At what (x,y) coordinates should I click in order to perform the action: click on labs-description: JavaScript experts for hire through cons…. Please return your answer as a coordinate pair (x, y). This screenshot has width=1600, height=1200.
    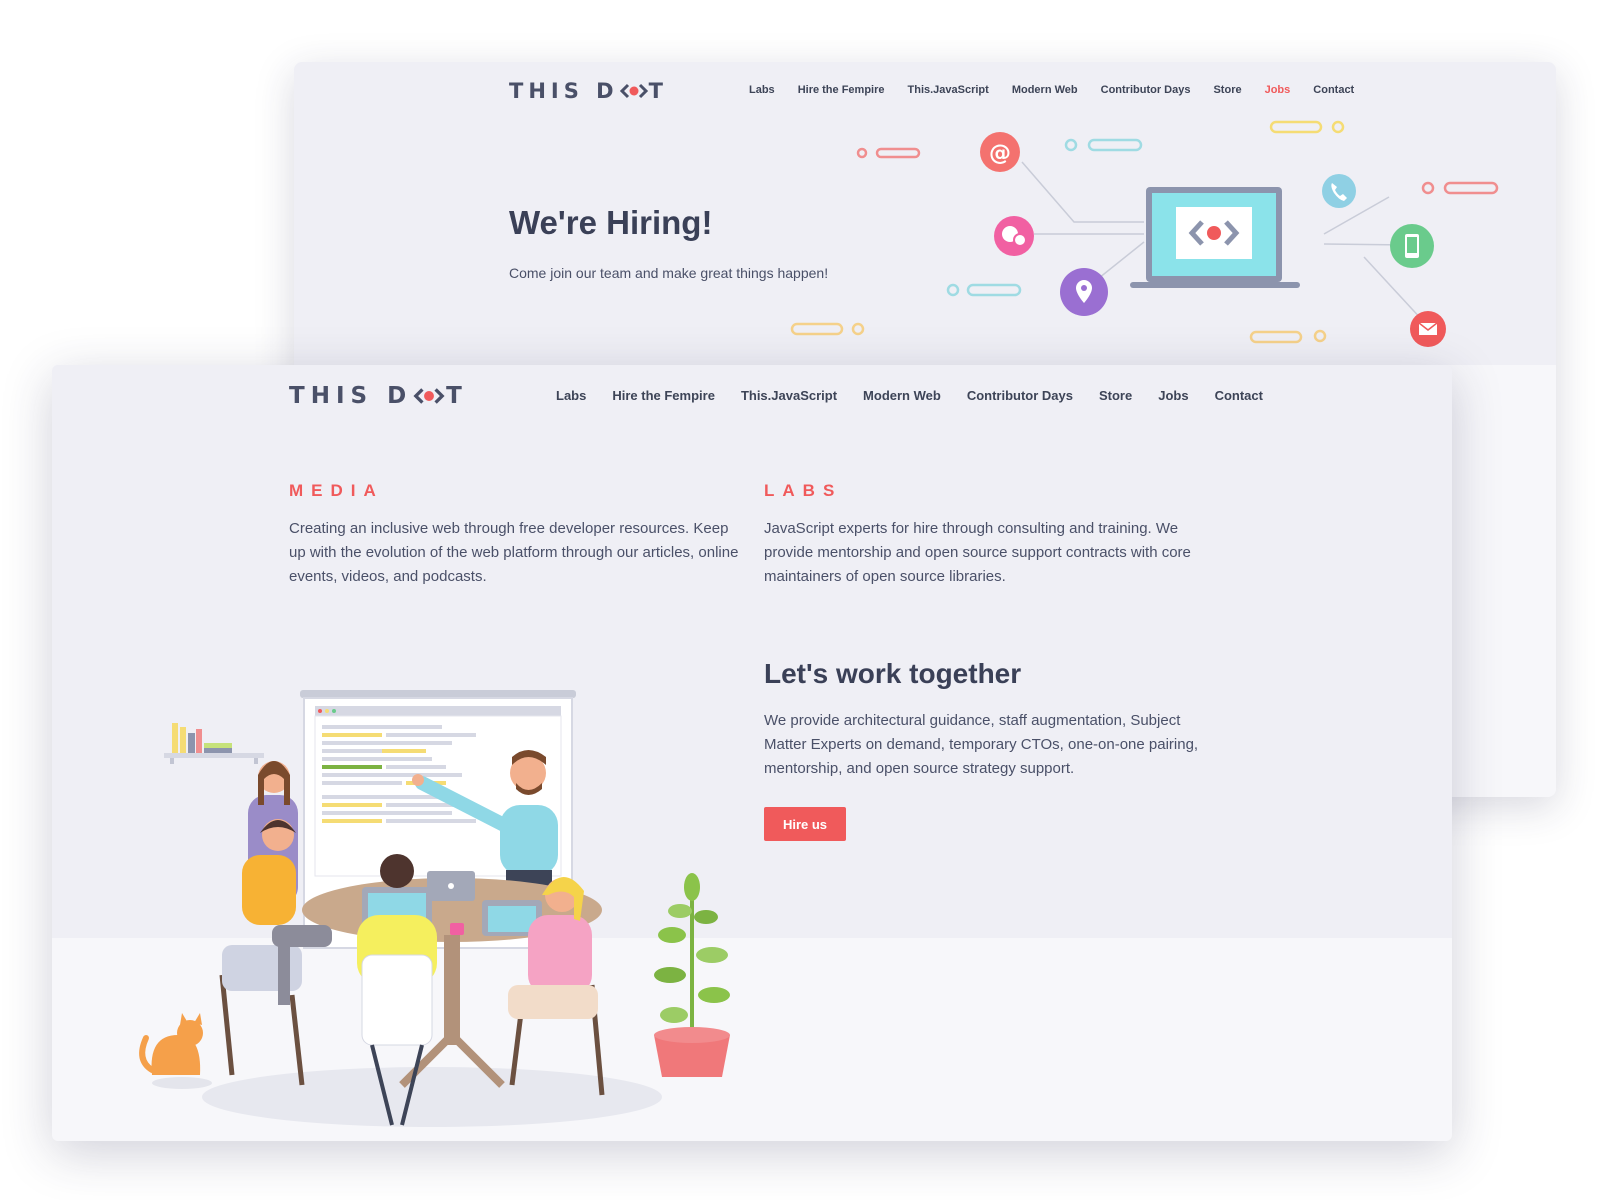
    Looking at the image, I should click on (977, 552).